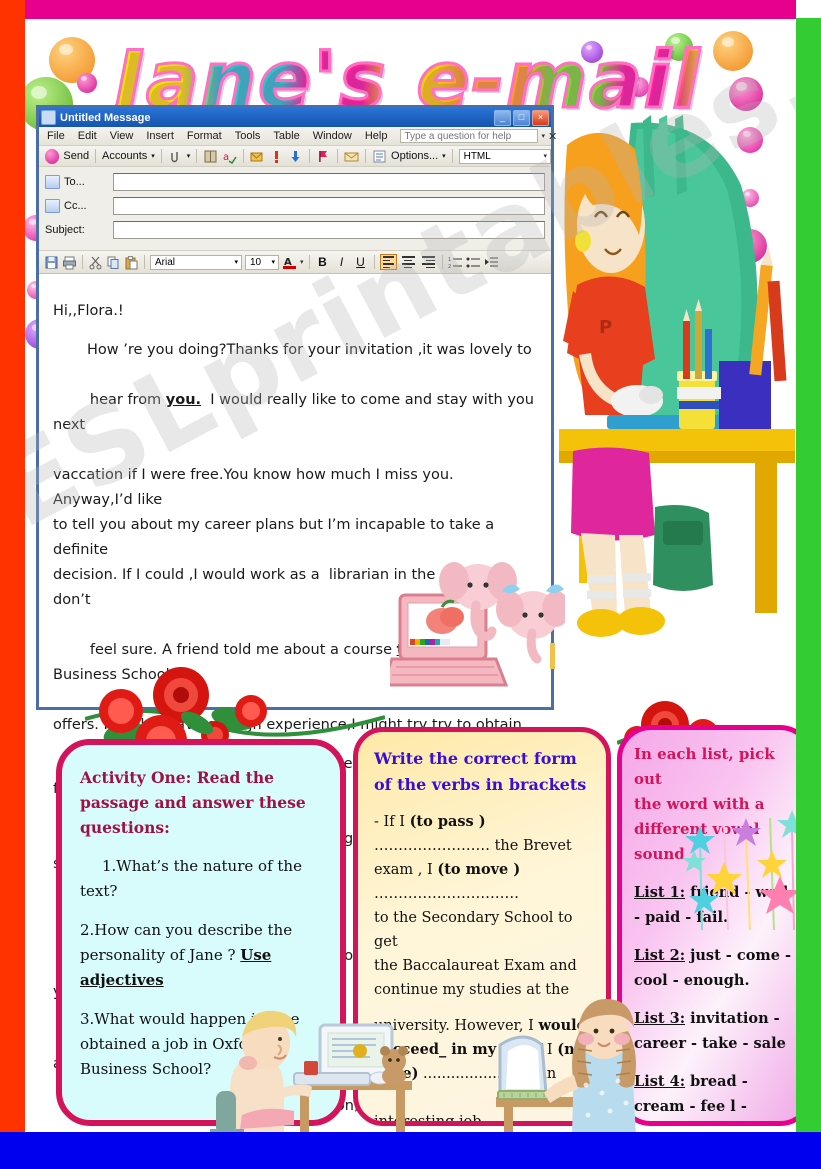 The width and height of the screenshot is (821, 1169). Describe the element at coordinates (473, 262) in the screenshot. I see `bullet-list-icon` at that location.